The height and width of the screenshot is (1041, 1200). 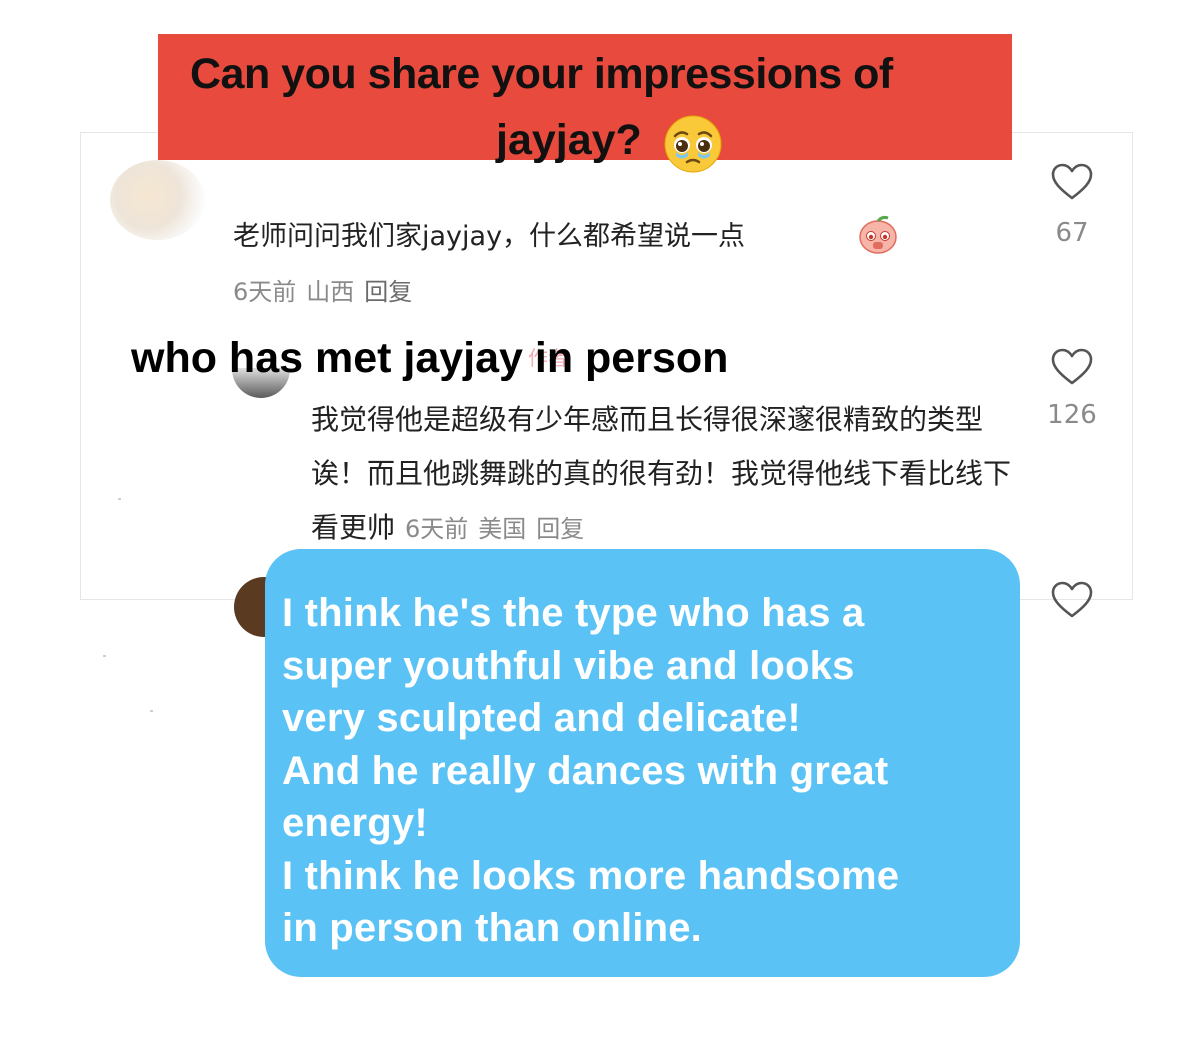 I want to click on comment-location: 山西, so click(x=330, y=292).